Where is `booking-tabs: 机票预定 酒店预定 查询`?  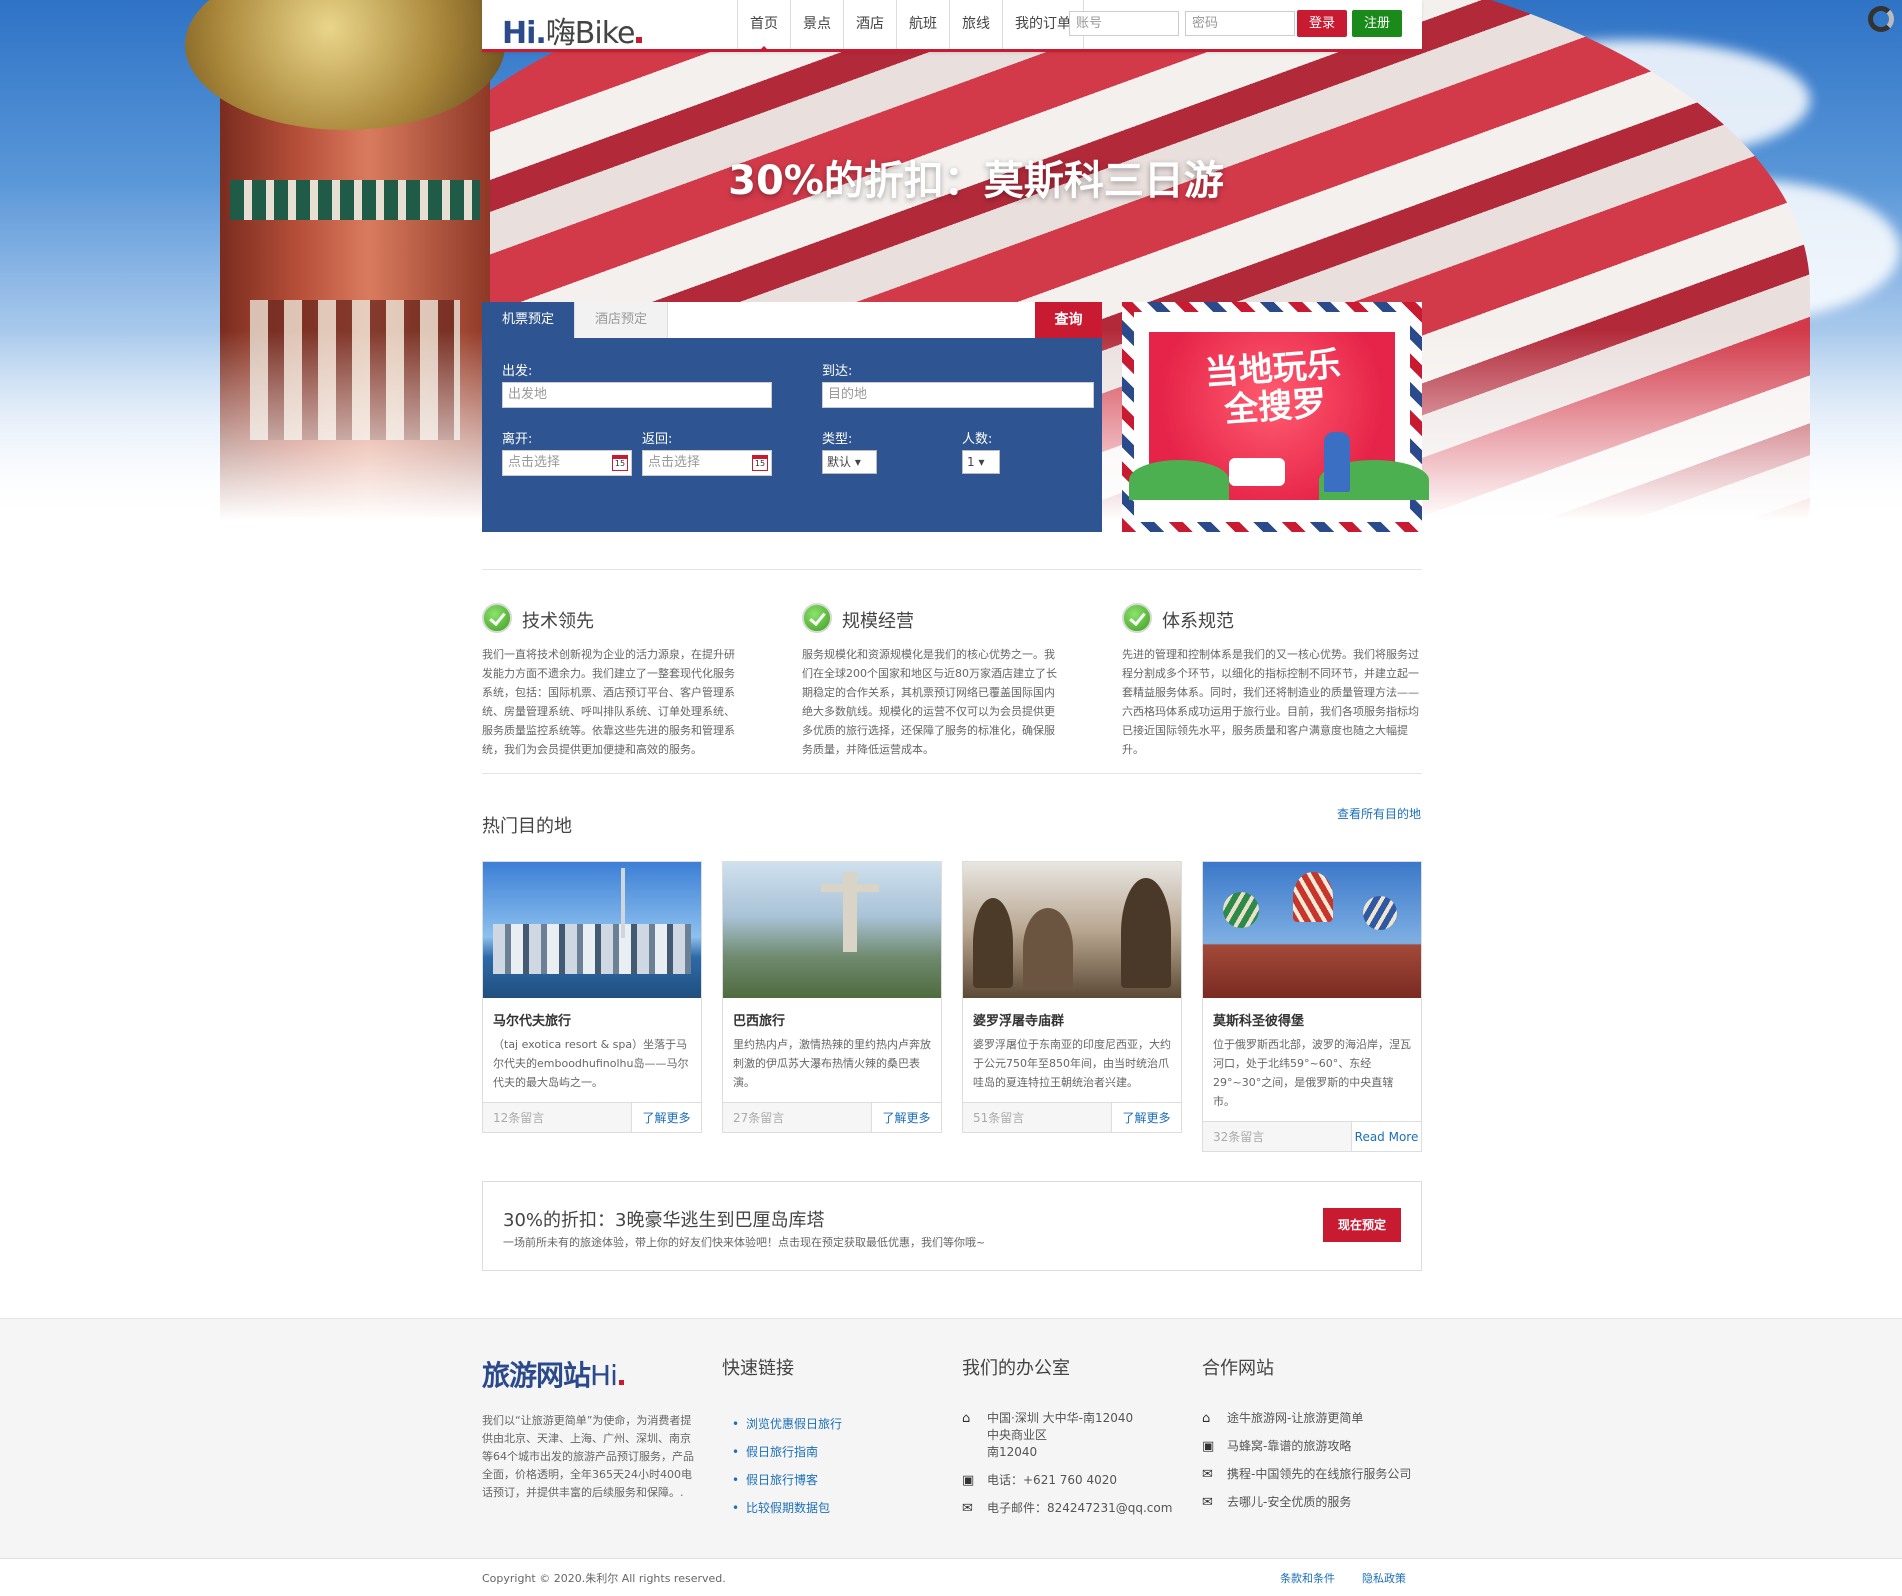 booking-tabs: 机票预定 酒店预定 查询 is located at coordinates (792, 320).